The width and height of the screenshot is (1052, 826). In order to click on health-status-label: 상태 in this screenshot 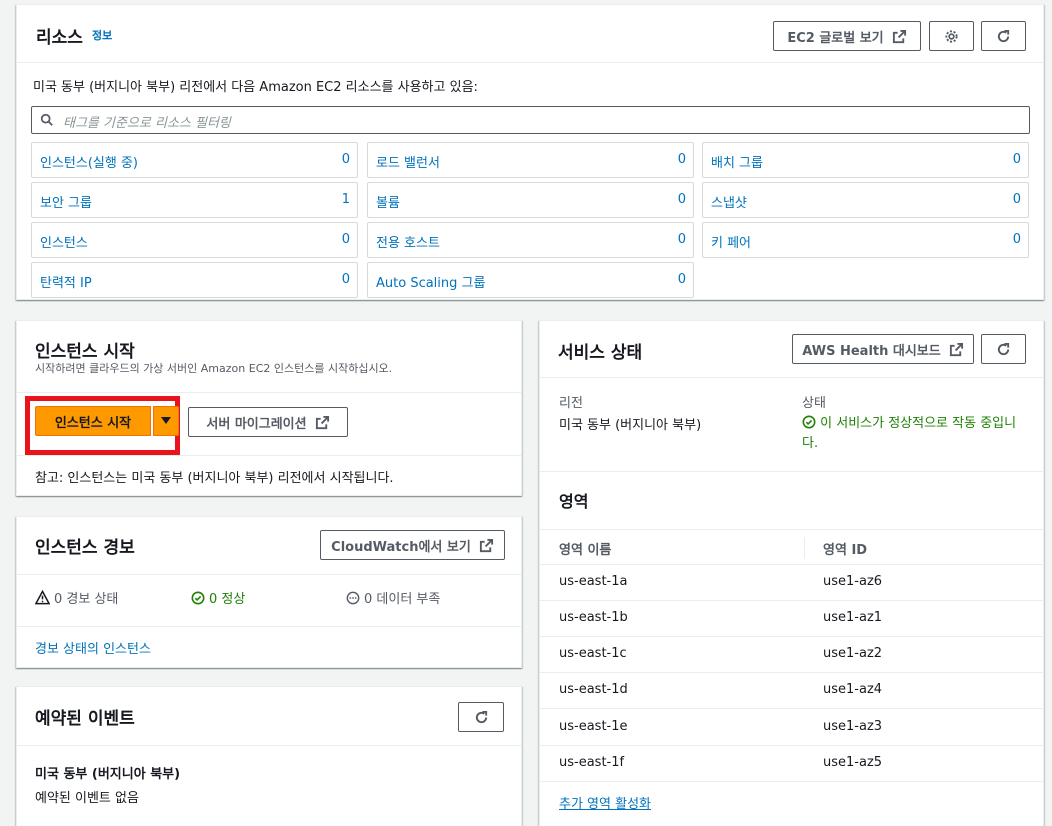, I will do `click(814, 403)`.